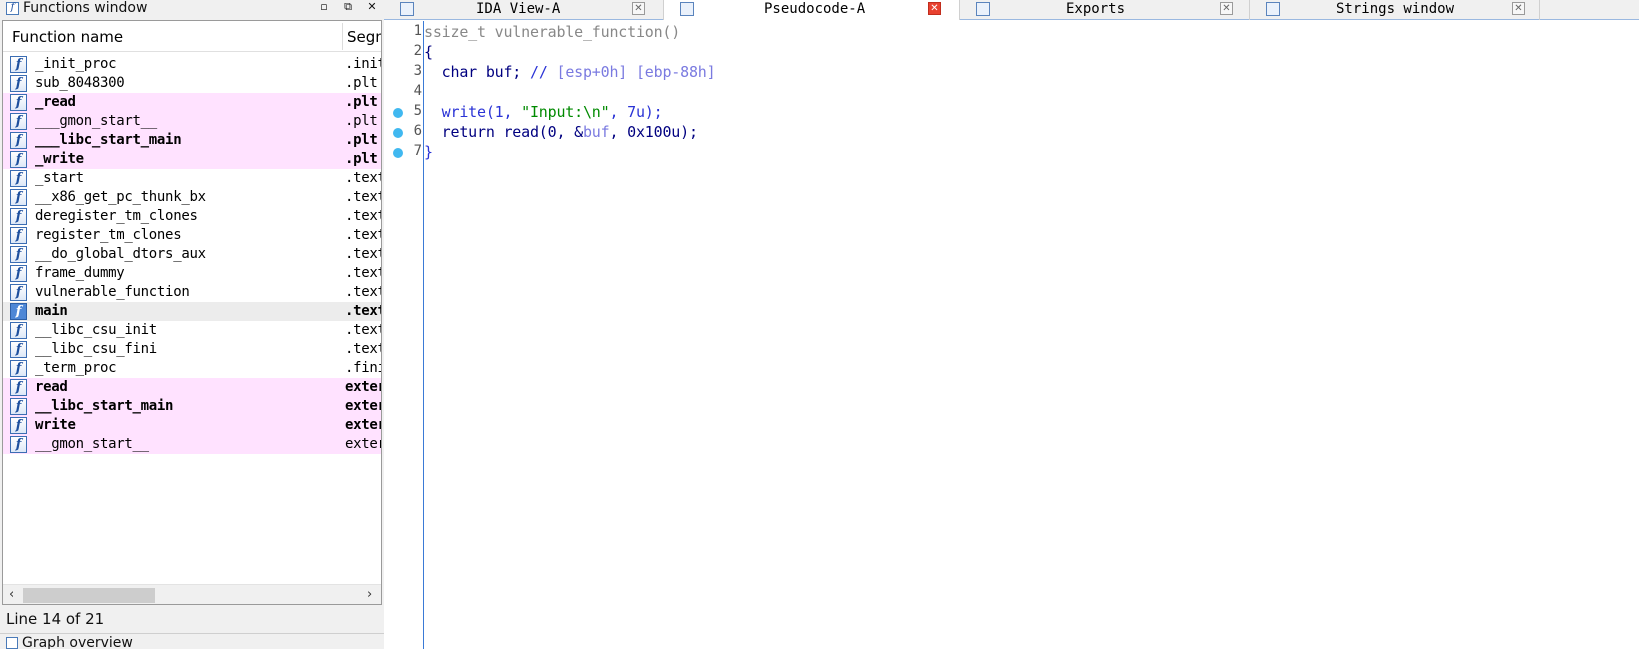 Image resolution: width=1639 pixels, height=649 pixels. Describe the element at coordinates (1011, 52) in the screenshot. I see `code-line: 2{` at that location.